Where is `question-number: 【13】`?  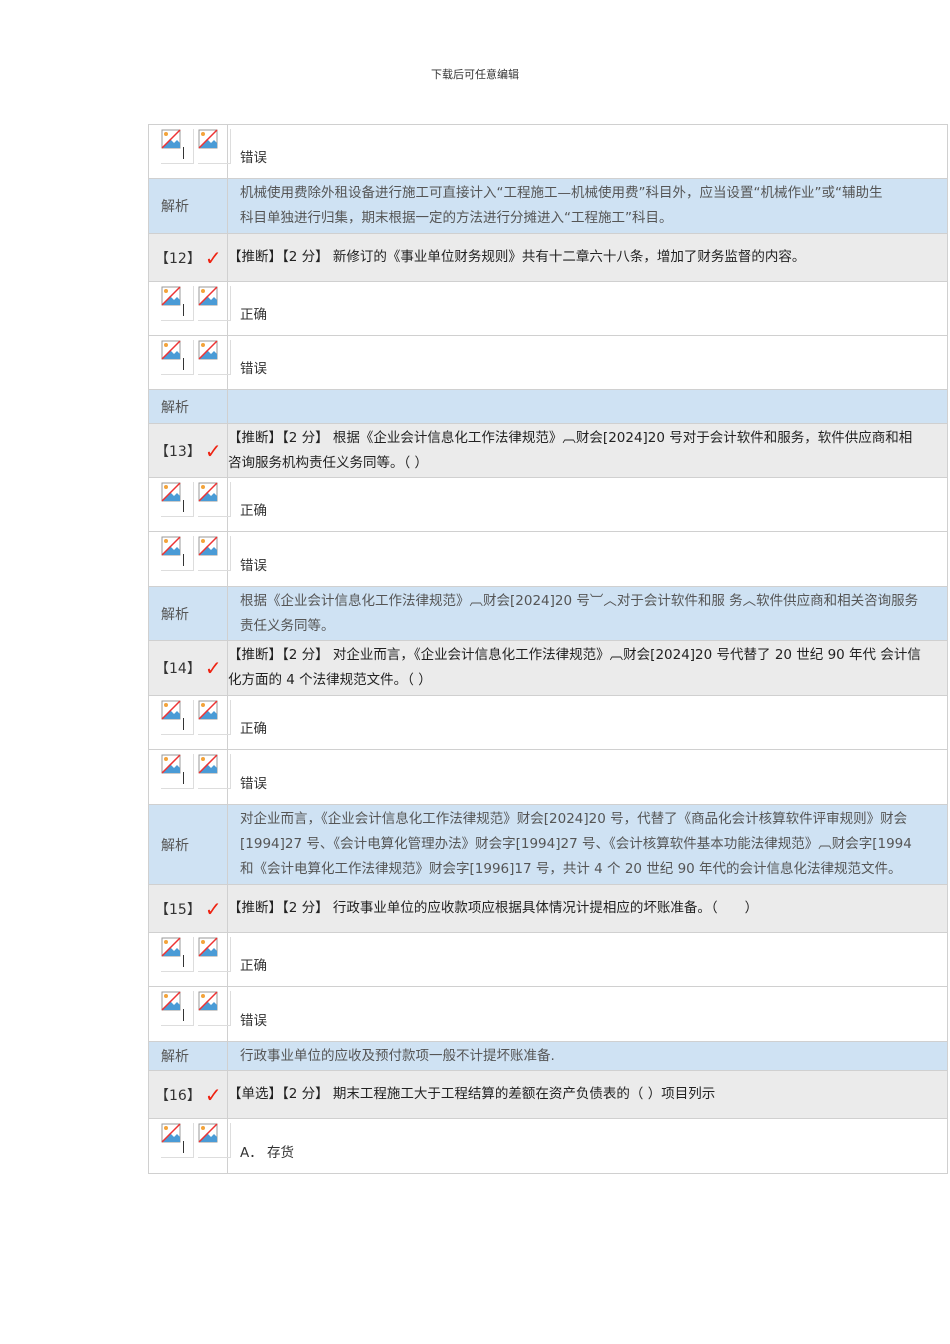
question-number: 【13】 is located at coordinates (178, 451).